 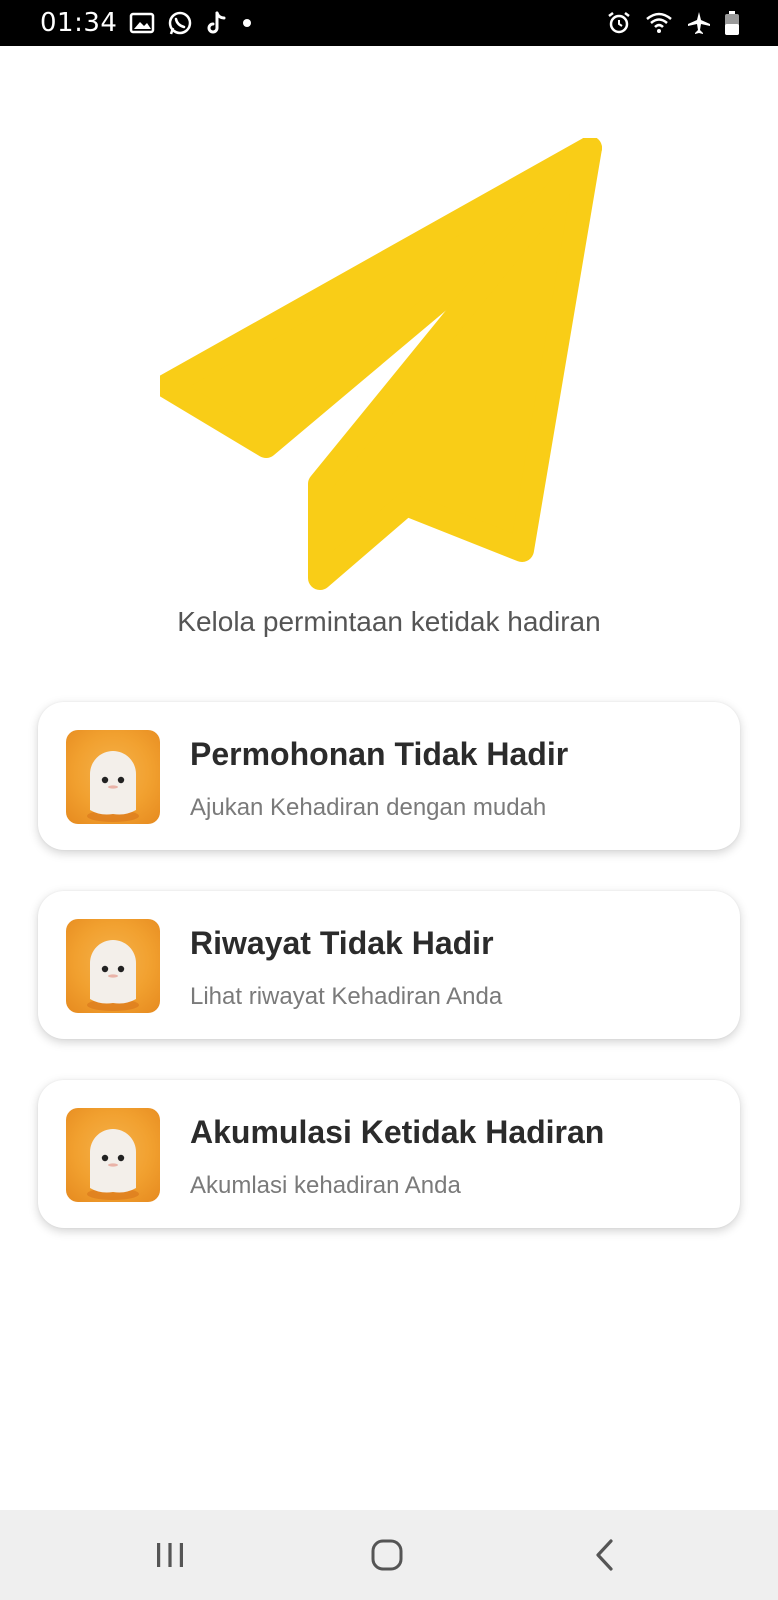 What do you see at coordinates (142, 23) in the screenshot?
I see `gallery-icon` at bounding box center [142, 23].